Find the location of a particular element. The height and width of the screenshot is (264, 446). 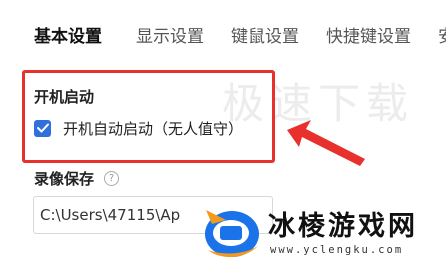

arrow-annotation-icon is located at coordinates (326, 143).